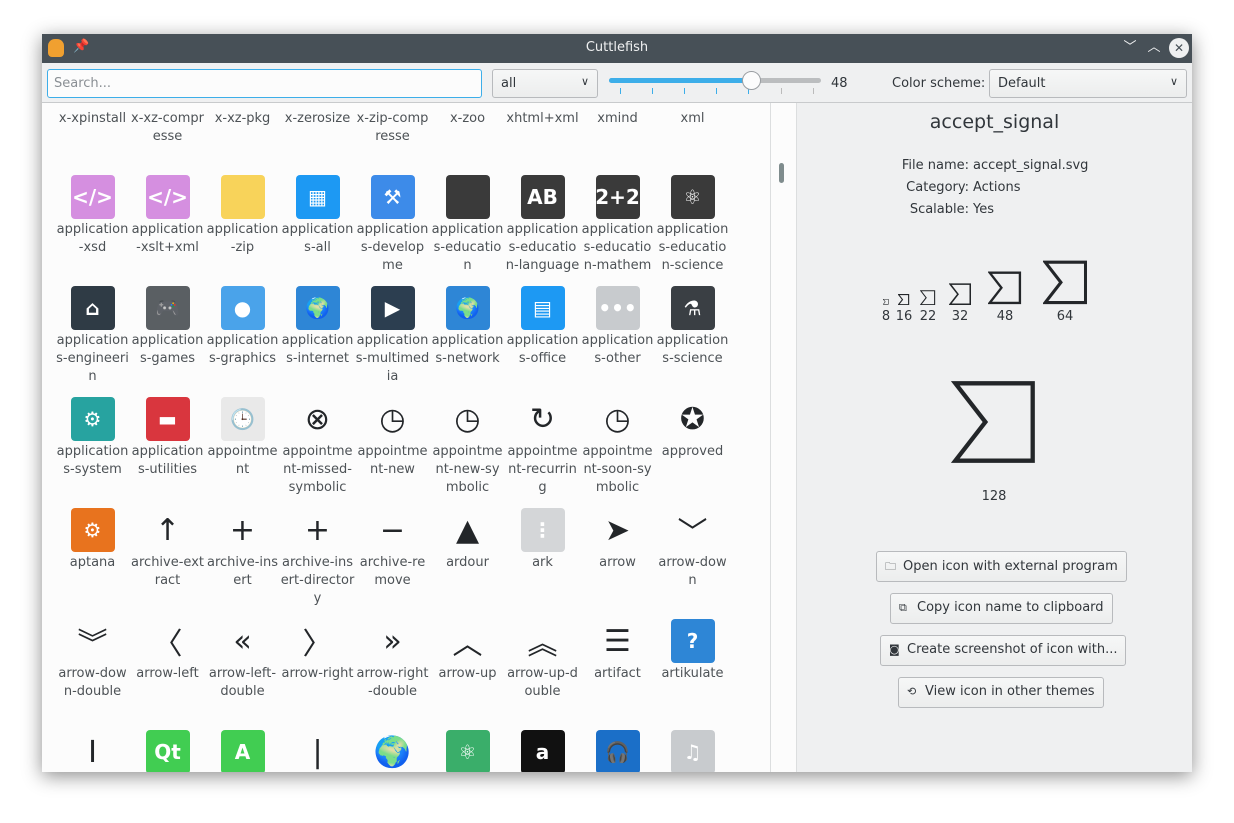 Image resolution: width=1234 pixels, height=823 pixels. I want to click on icon-label: application-xslt+xml, so click(167, 238).